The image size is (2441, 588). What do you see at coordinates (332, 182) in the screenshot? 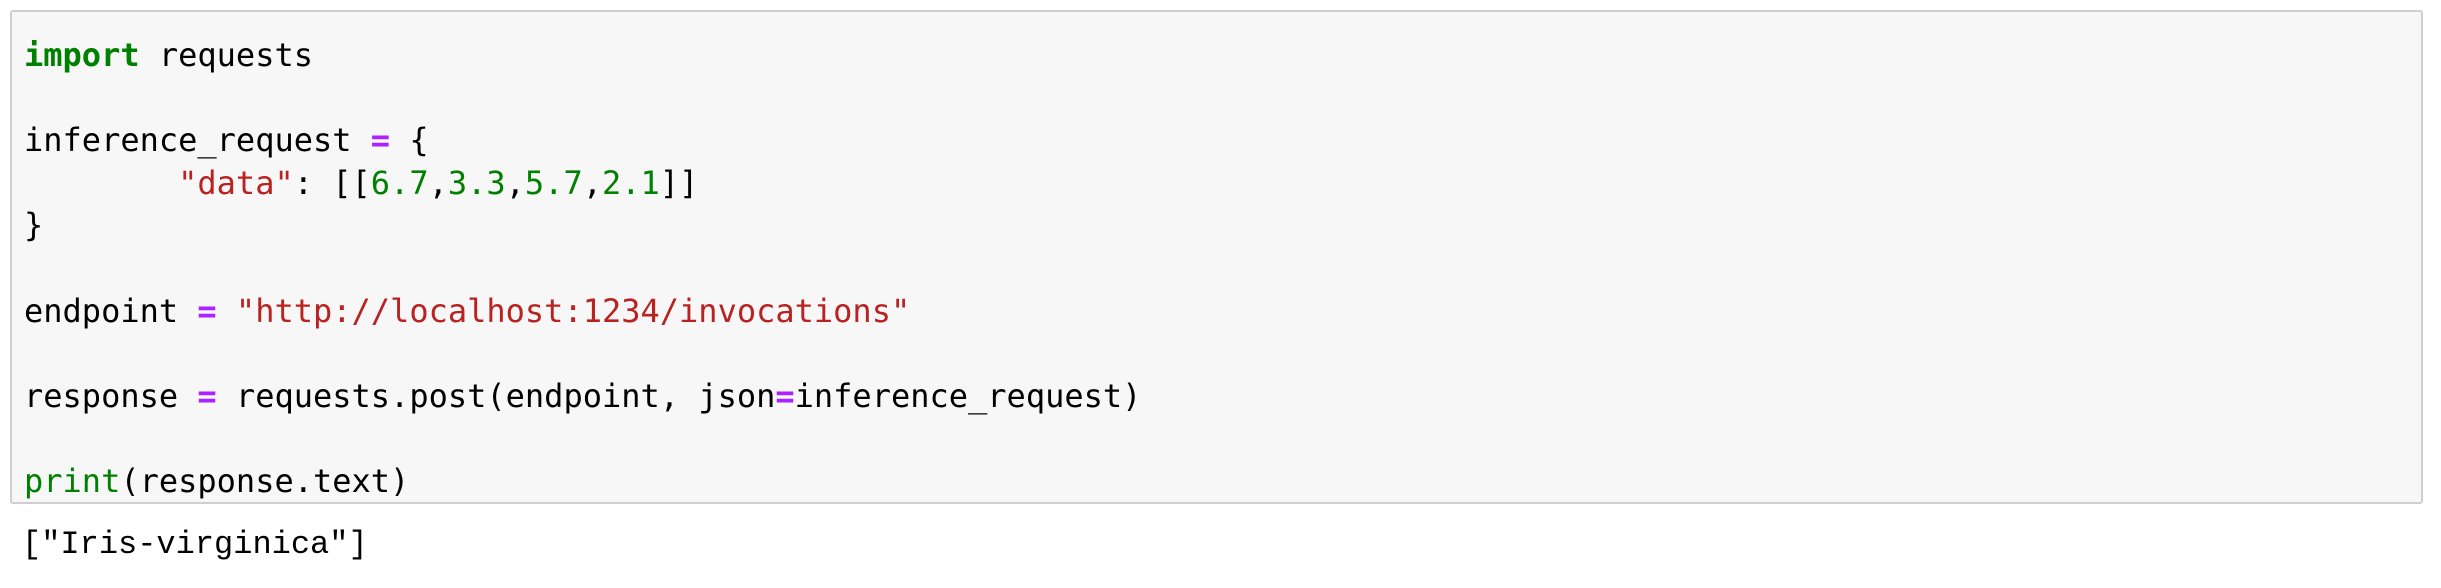
I see `punctuation: : [[` at bounding box center [332, 182].